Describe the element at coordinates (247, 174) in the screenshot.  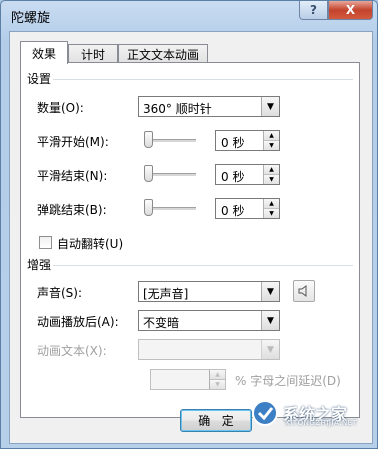
I see `smooth-end-spinner: 0 秒 ▲ ▼` at that location.